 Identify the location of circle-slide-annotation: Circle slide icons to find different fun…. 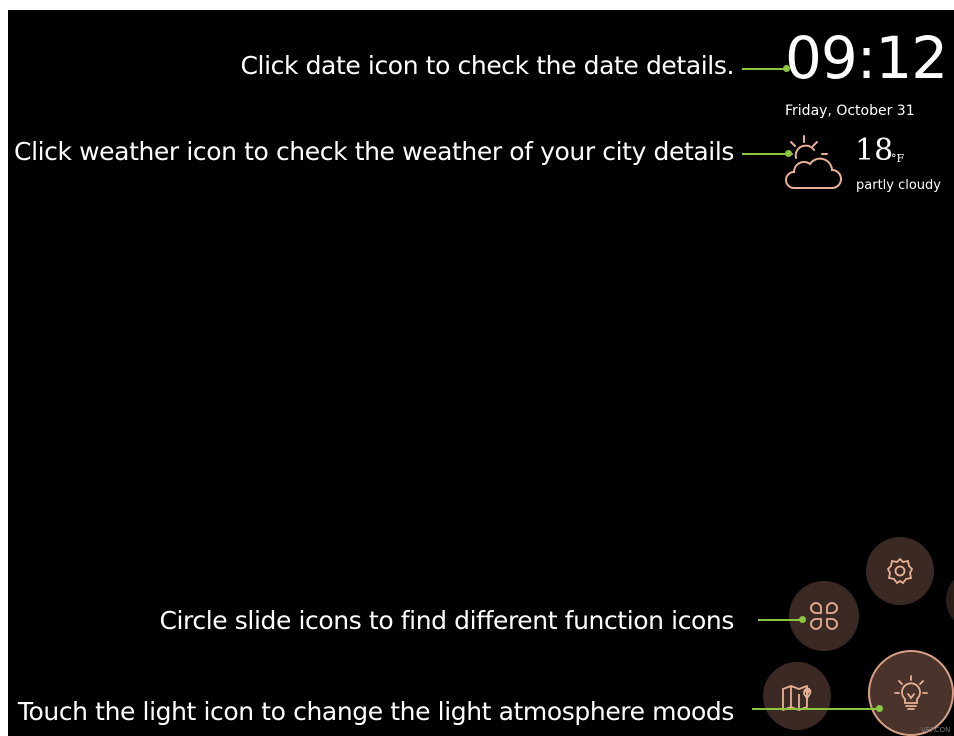
(446, 620).